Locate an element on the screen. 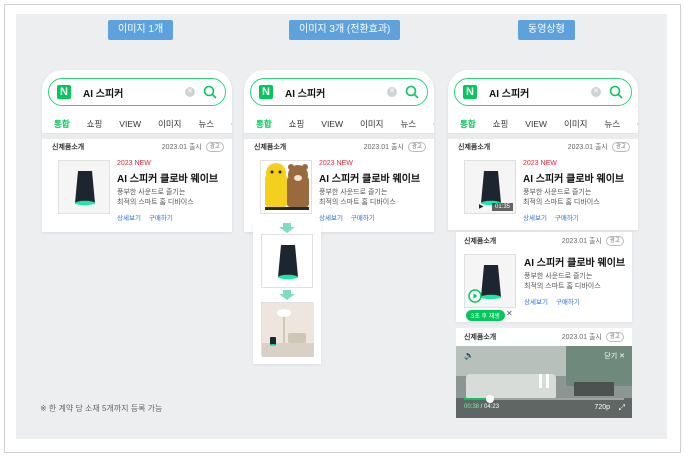 This screenshot has height=457, width=685. room-scene-image is located at coordinates (288, 330).